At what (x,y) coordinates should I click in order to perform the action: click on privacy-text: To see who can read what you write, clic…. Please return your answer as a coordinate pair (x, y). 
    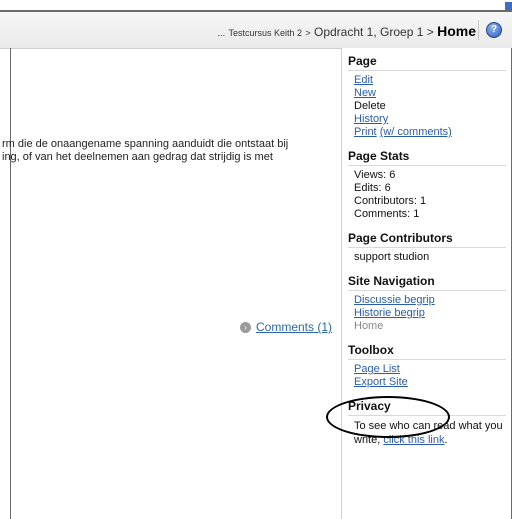
    Looking at the image, I should click on (428, 433).